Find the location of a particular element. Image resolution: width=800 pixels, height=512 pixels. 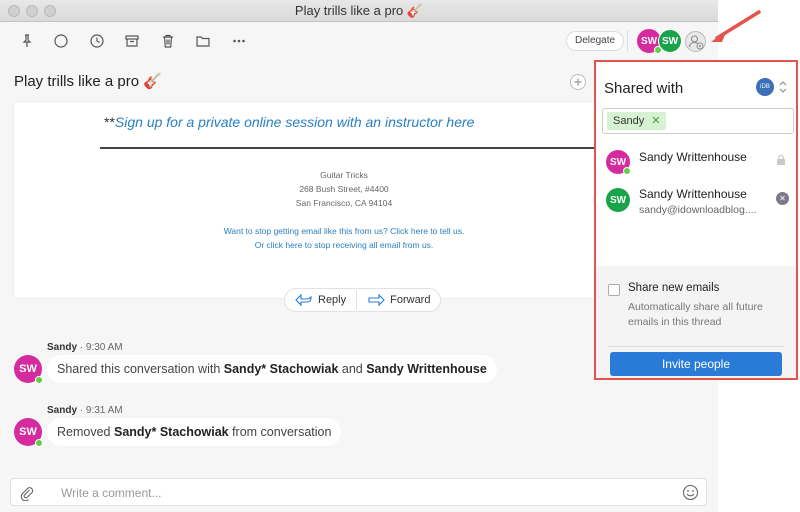

email-subject: Play trills like a pro 🎸 is located at coordinates (88, 81).